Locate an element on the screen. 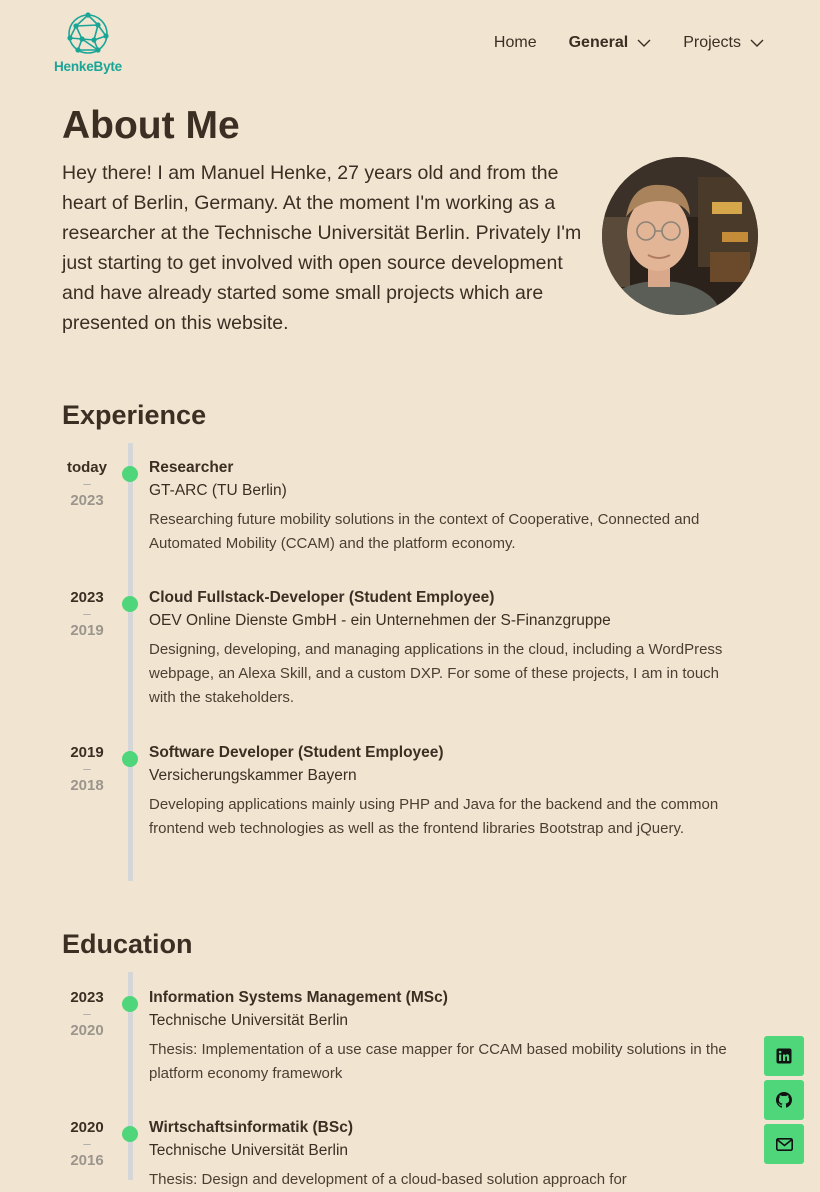  email-button is located at coordinates (784, 1144).